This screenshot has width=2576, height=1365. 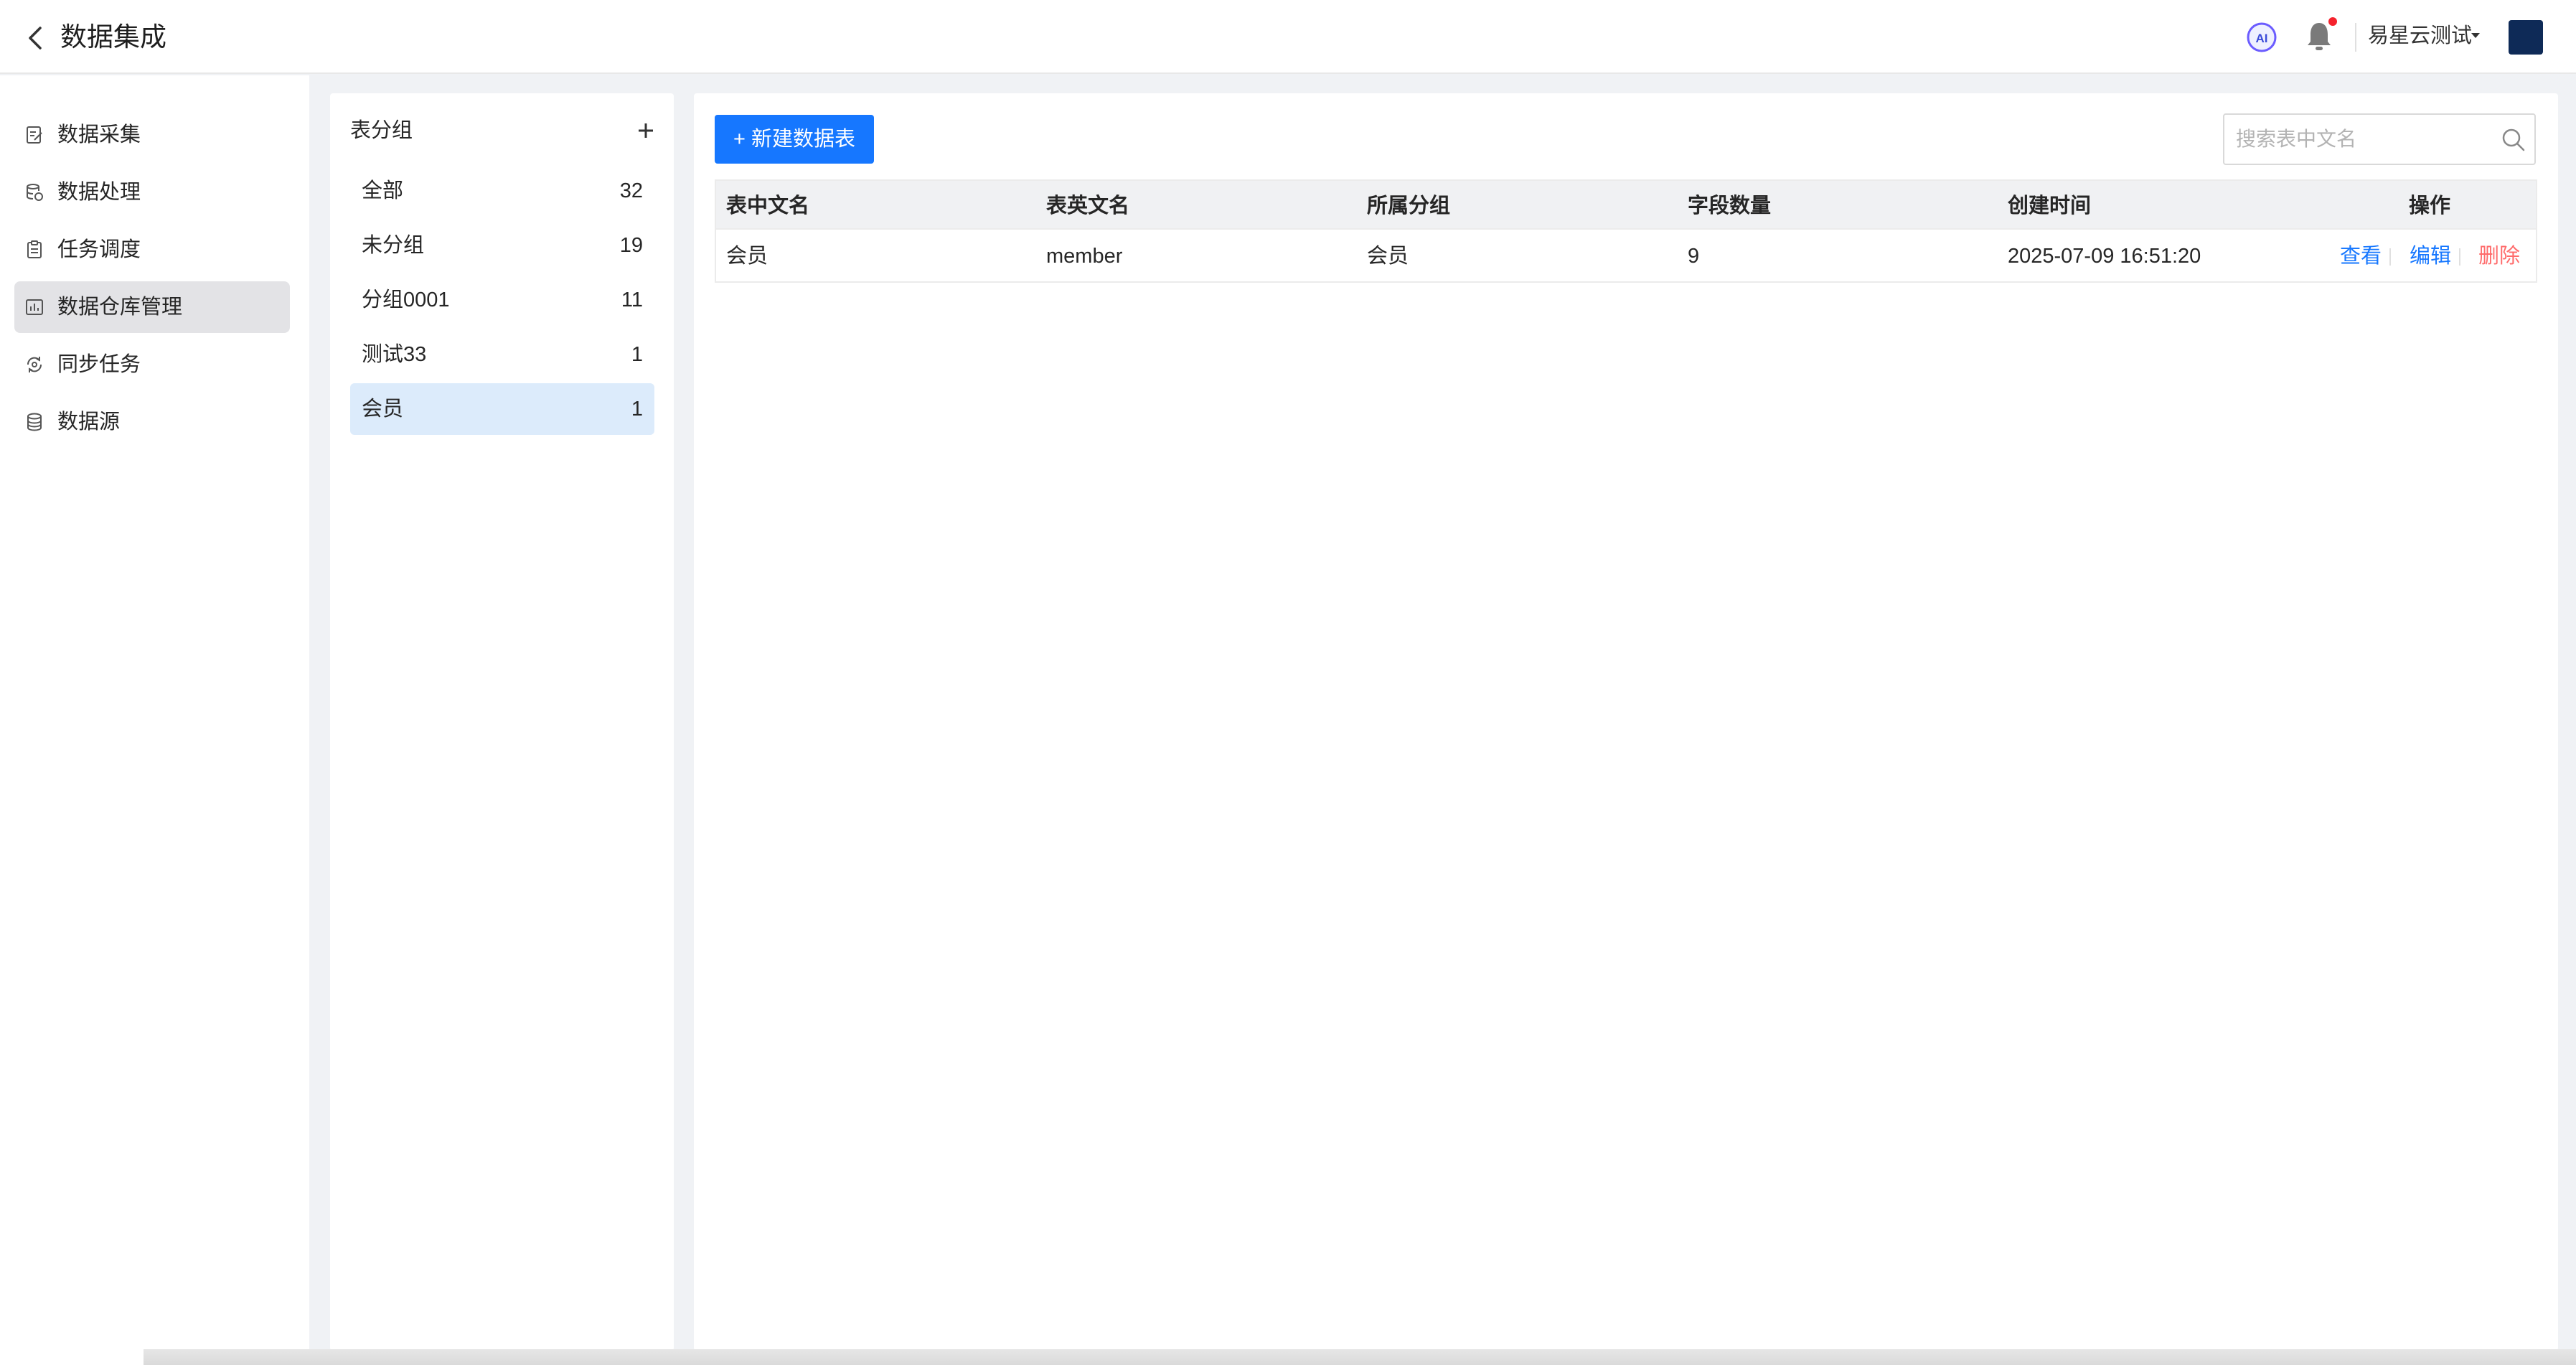 What do you see at coordinates (2499, 256) in the screenshot?
I see `delete-link: 删除` at bounding box center [2499, 256].